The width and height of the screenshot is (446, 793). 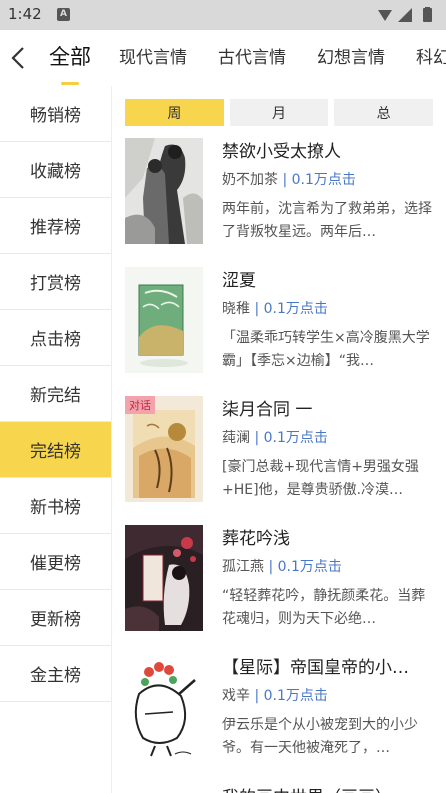 What do you see at coordinates (55, 114) in the screenshot?
I see `sidebar-item-bestseller: 畅销榜` at bounding box center [55, 114].